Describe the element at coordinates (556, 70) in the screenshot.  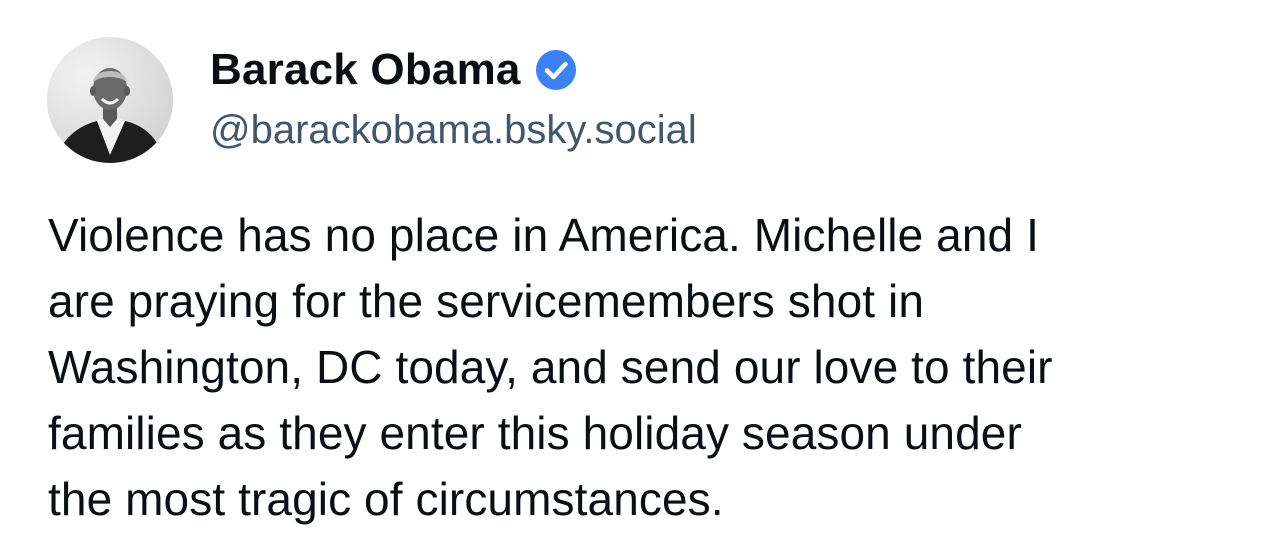
I see `verified-check-icon` at that location.